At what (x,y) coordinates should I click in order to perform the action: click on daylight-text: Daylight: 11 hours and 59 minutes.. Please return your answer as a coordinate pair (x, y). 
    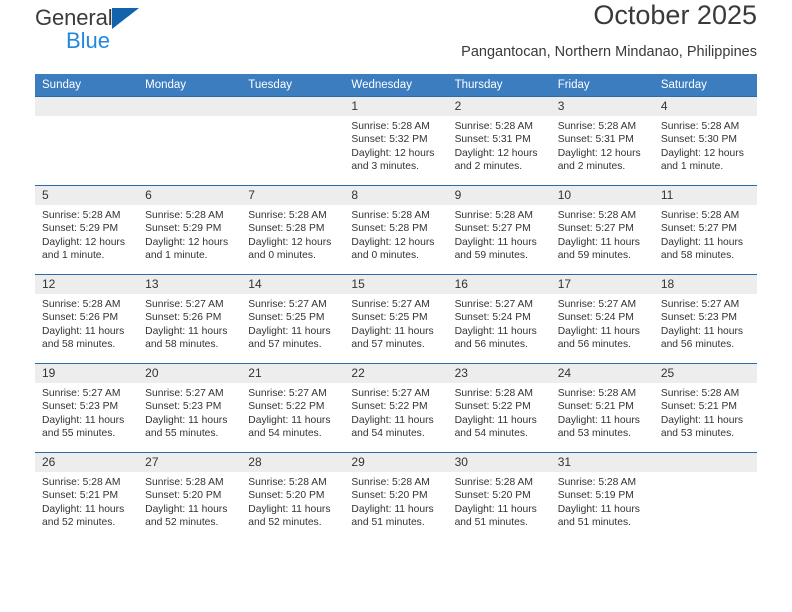
    Looking at the image, I should click on (598, 249).